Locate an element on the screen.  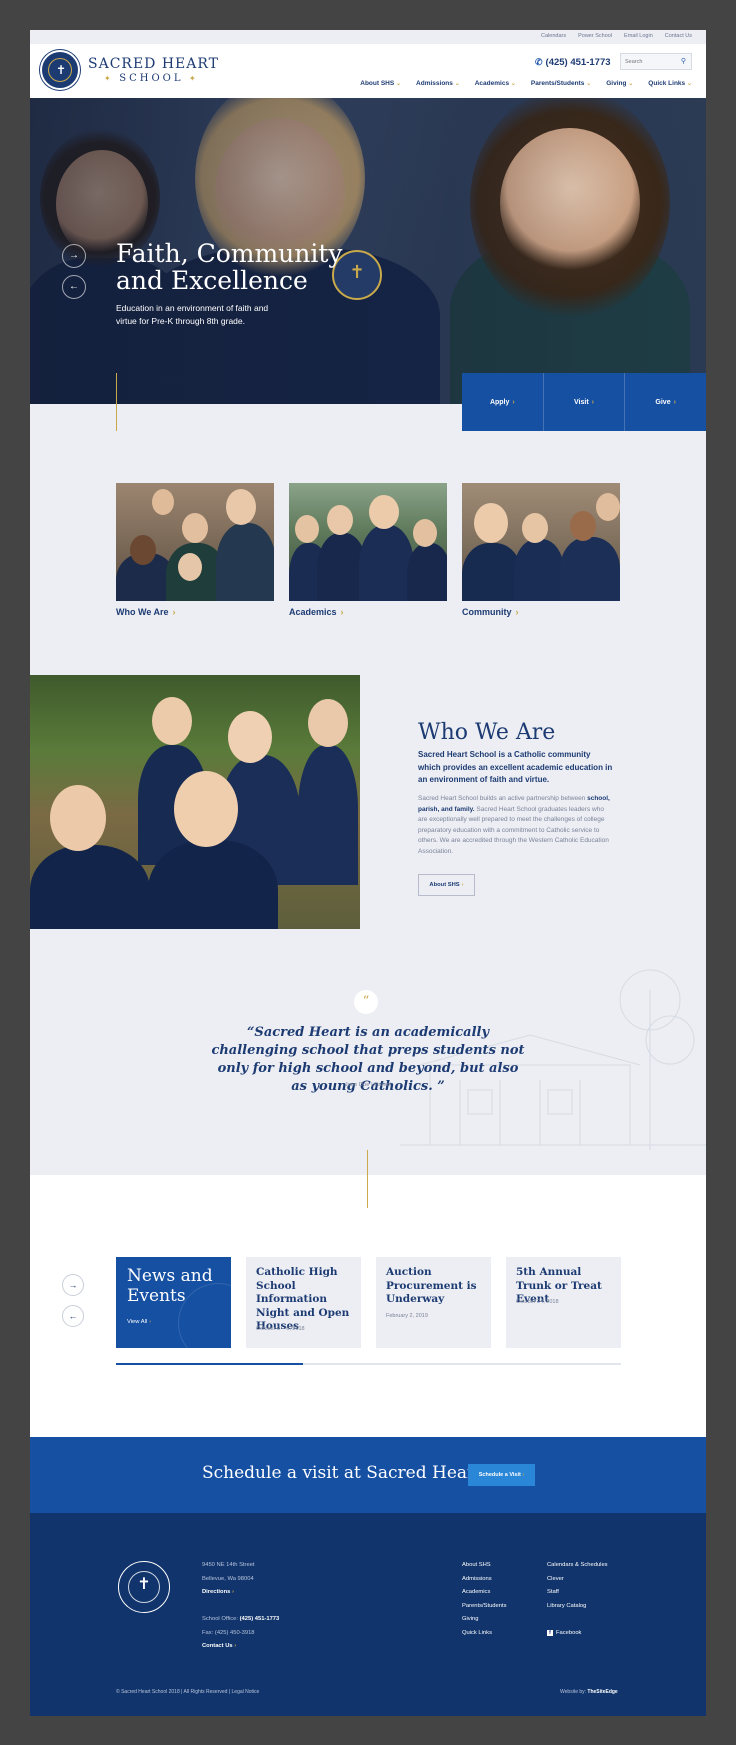
about-shs-button: About SHS › is located at coordinates (446, 885).